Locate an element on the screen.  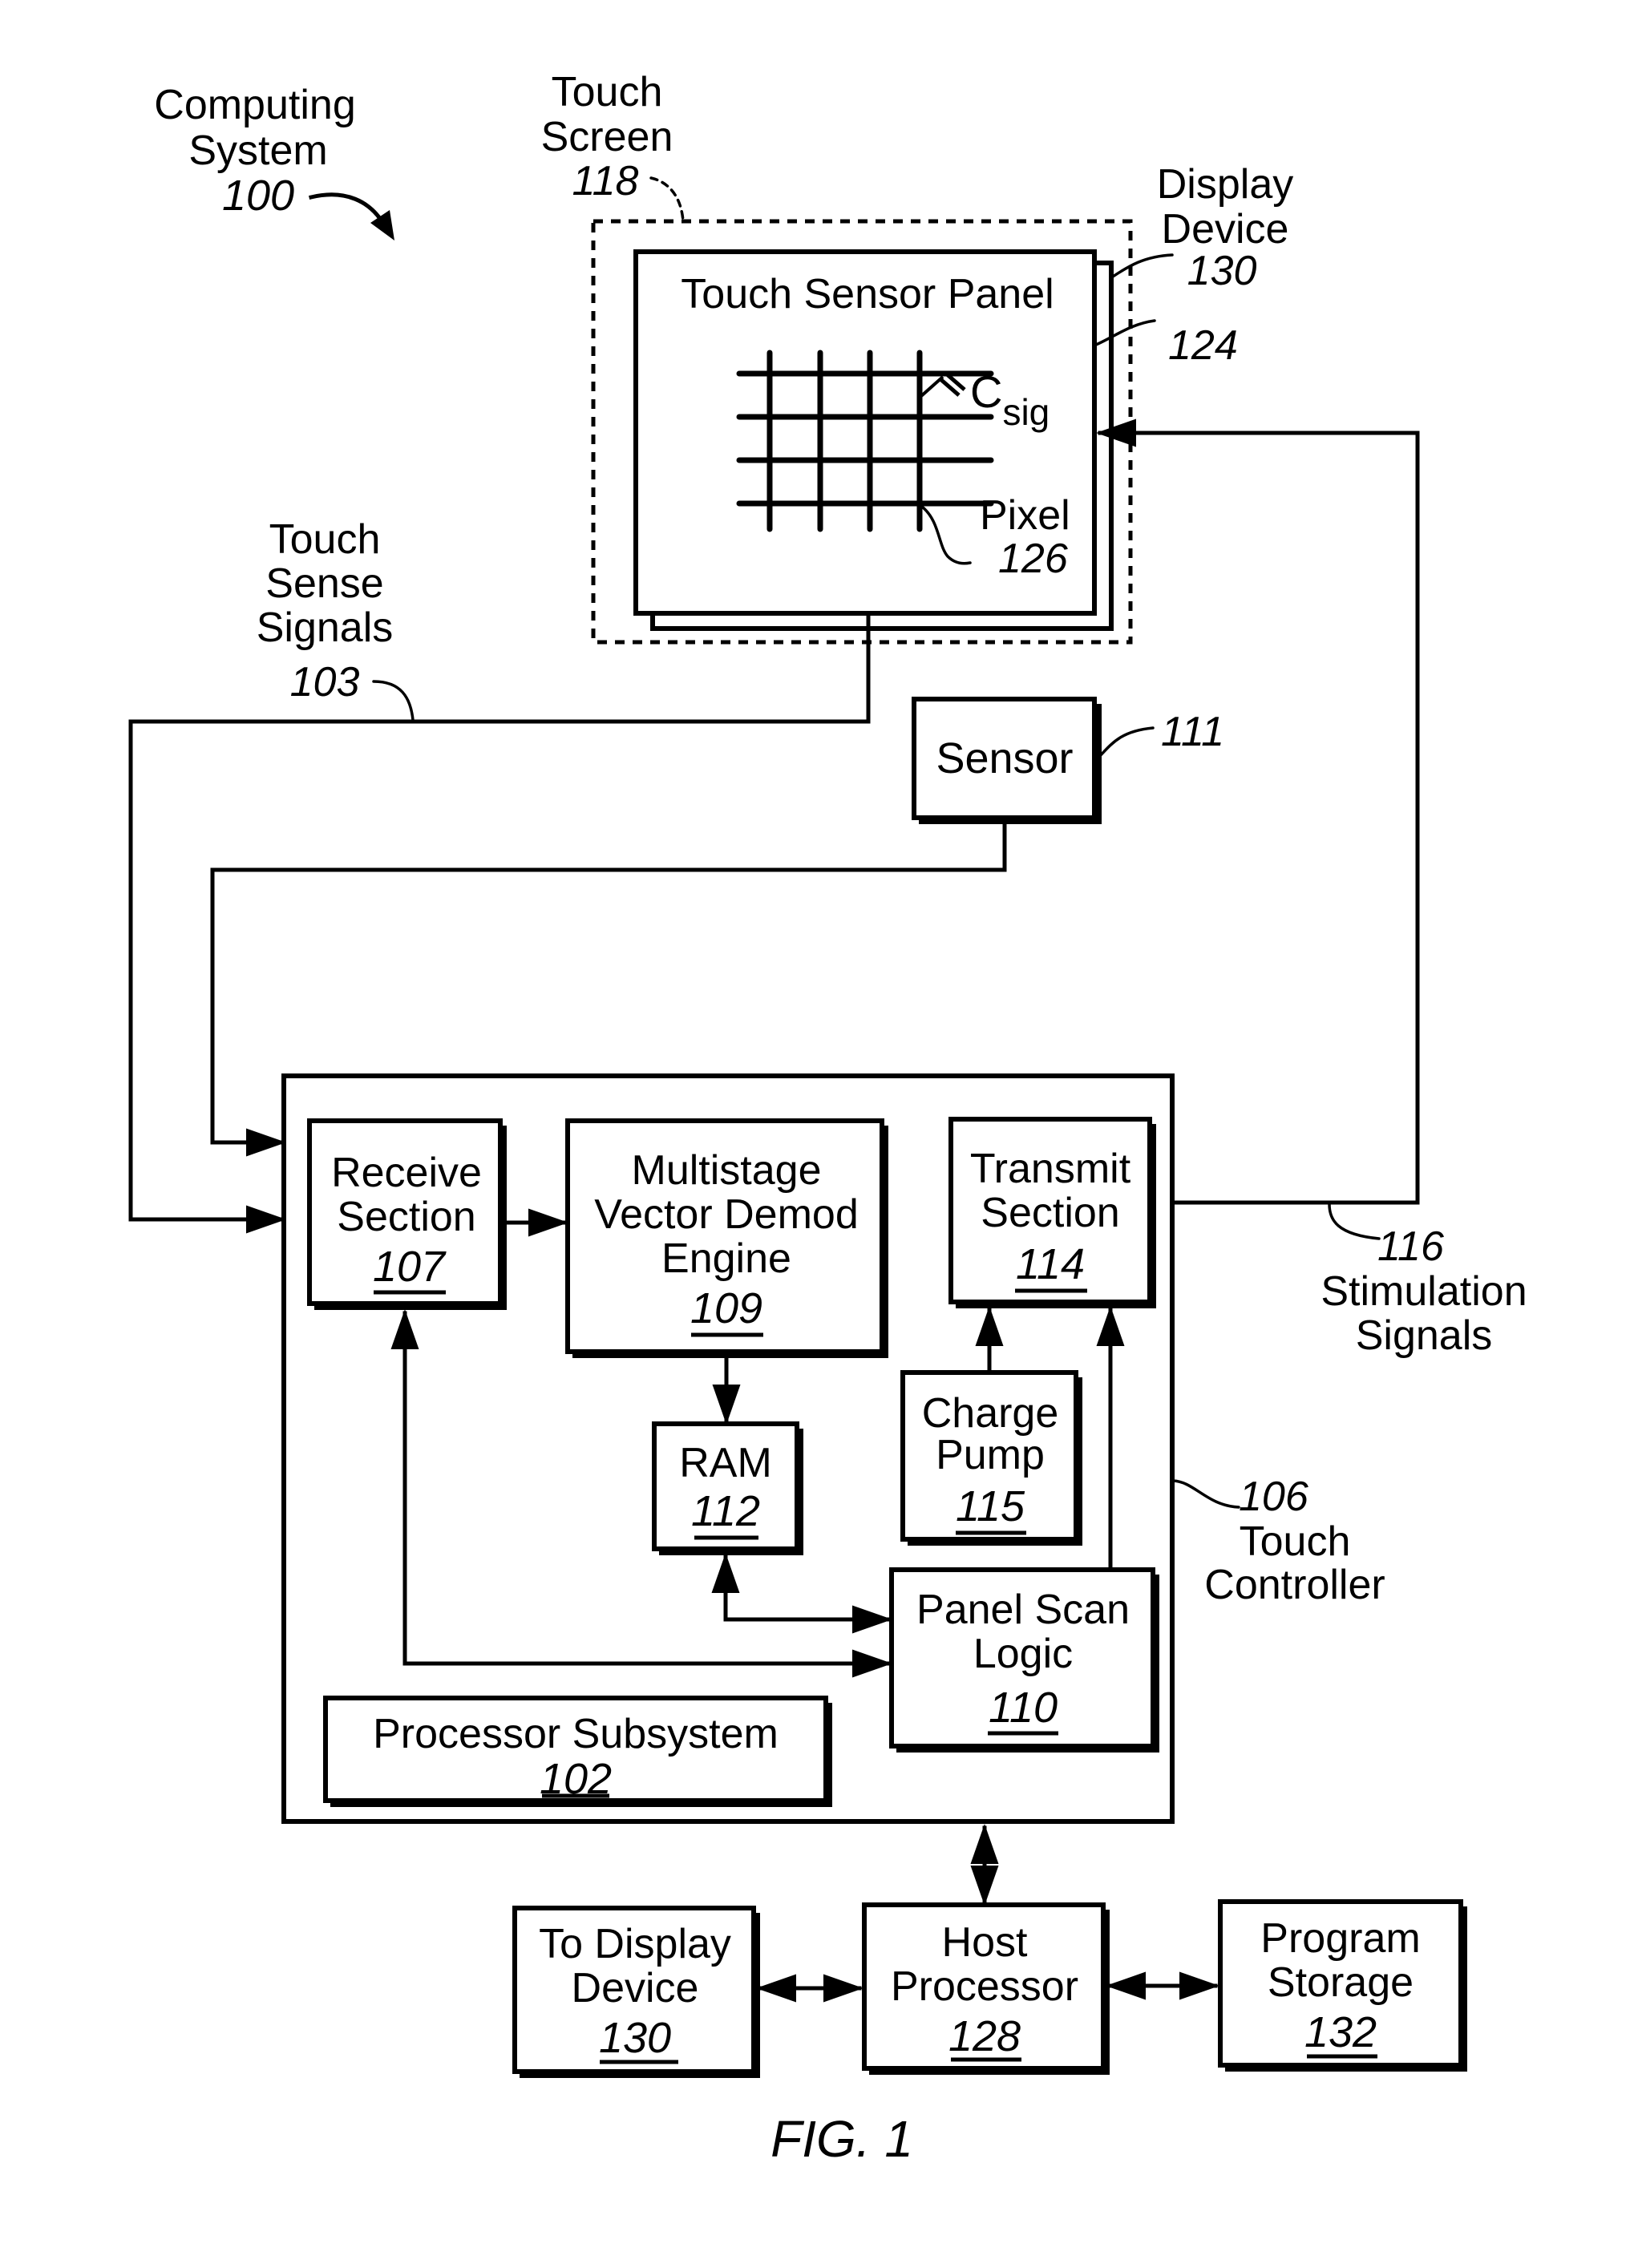
system-label-line-1: Computing is located at coordinates (255, 105).